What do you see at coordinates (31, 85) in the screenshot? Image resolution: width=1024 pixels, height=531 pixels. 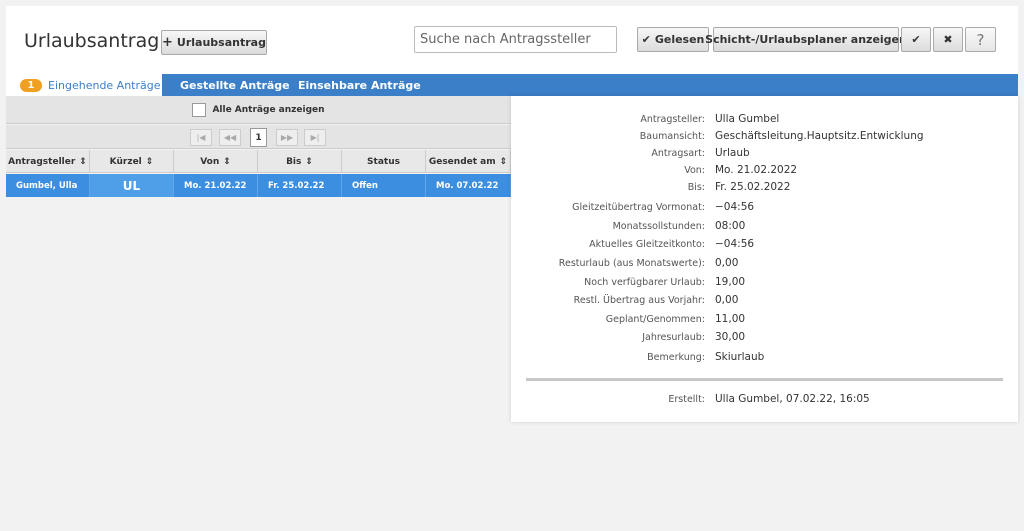 I see `count-badge: 1` at bounding box center [31, 85].